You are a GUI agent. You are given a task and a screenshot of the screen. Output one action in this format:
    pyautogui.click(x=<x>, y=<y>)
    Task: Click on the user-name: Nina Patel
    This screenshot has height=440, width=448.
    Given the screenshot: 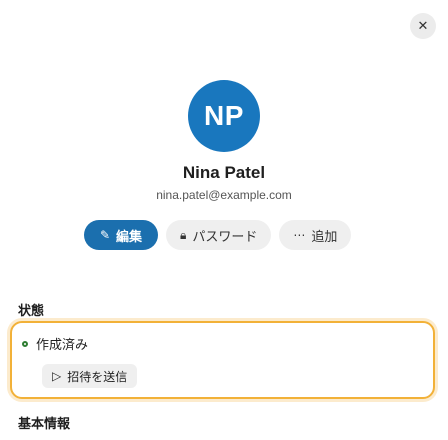 What is the action you would take?
    pyautogui.click(x=224, y=172)
    